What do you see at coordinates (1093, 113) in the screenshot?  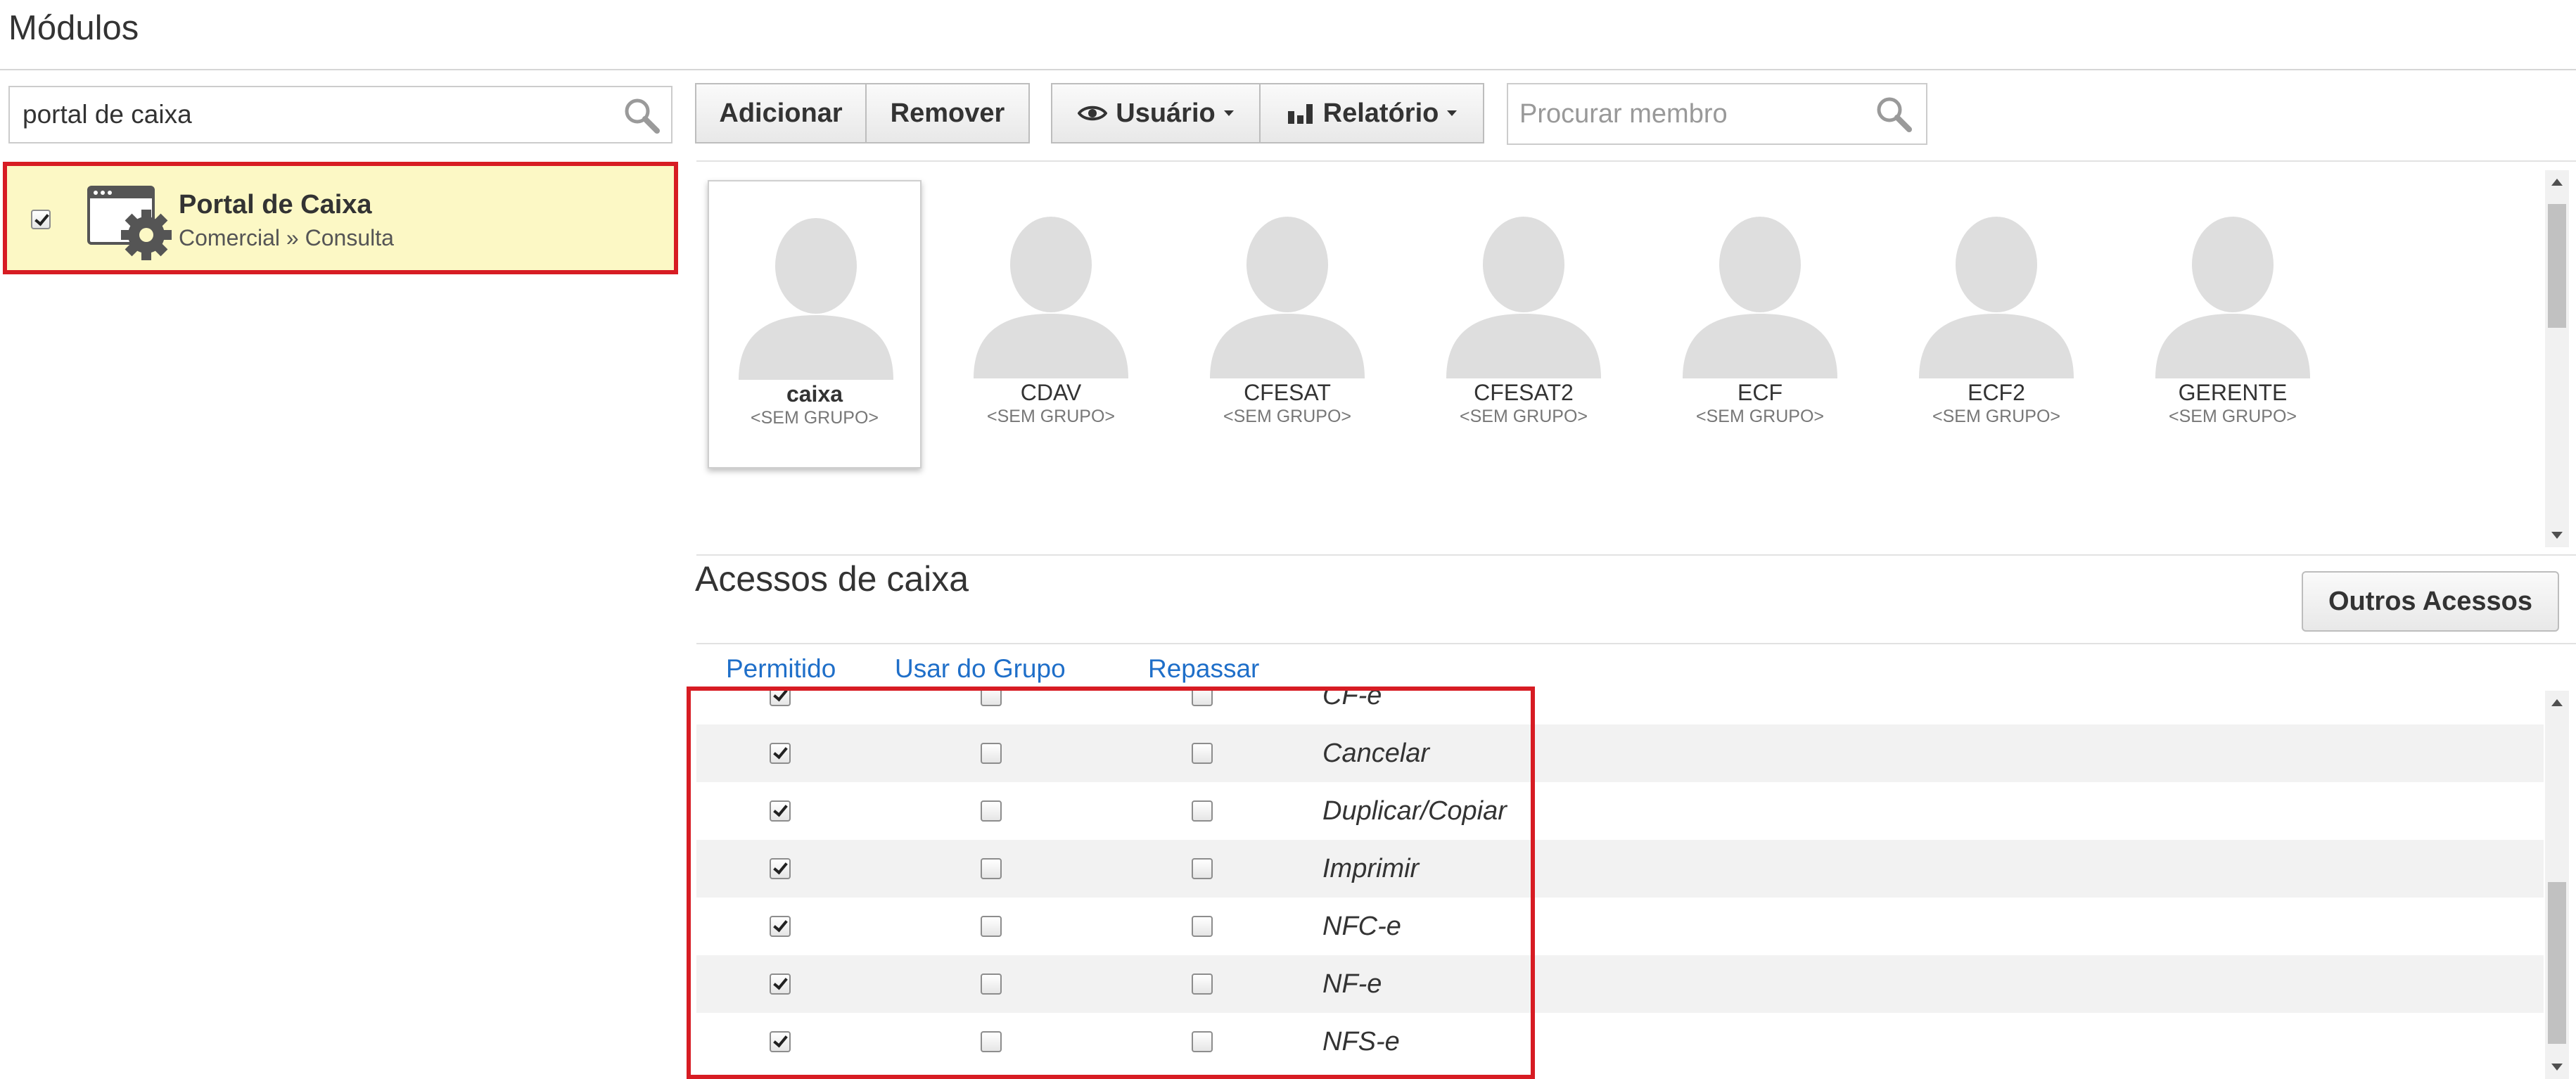 I see `eye-icon` at bounding box center [1093, 113].